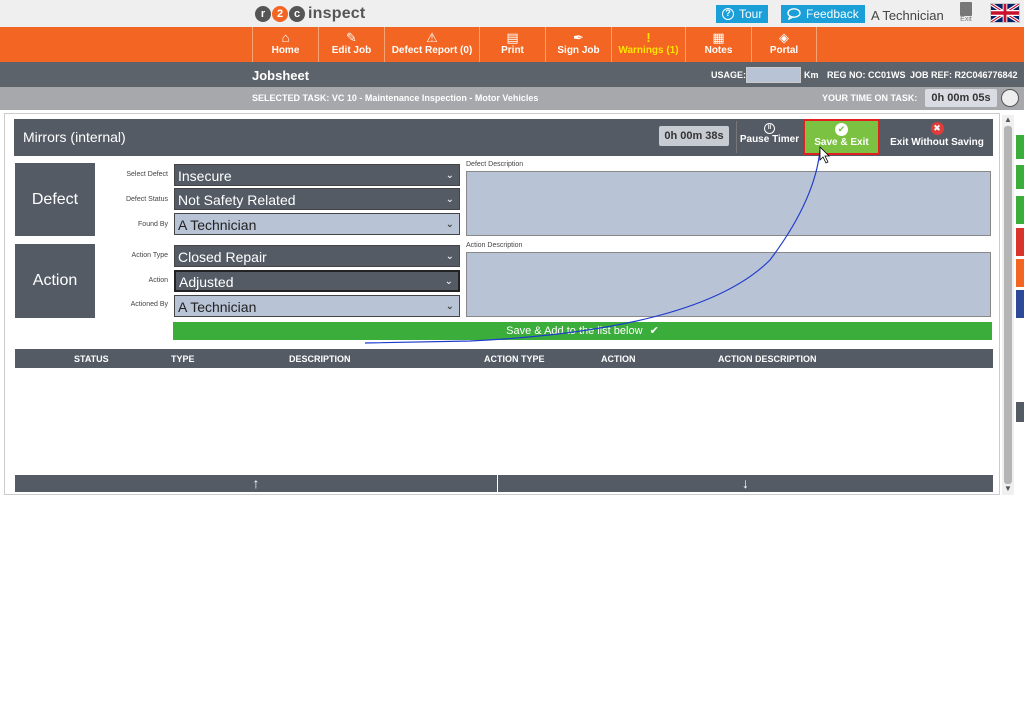 This screenshot has height=709, width=1024. What do you see at coordinates (751, 14) in the screenshot?
I see `tour-label: Tour` at bounding box center [751, 14].